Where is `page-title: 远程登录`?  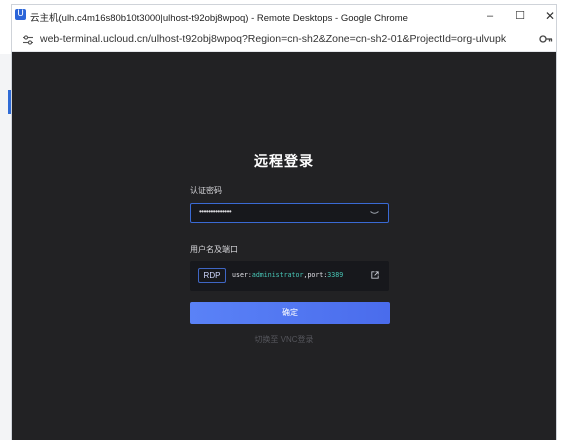 page-title: 远程登录 is located at coordinates (284, 161).